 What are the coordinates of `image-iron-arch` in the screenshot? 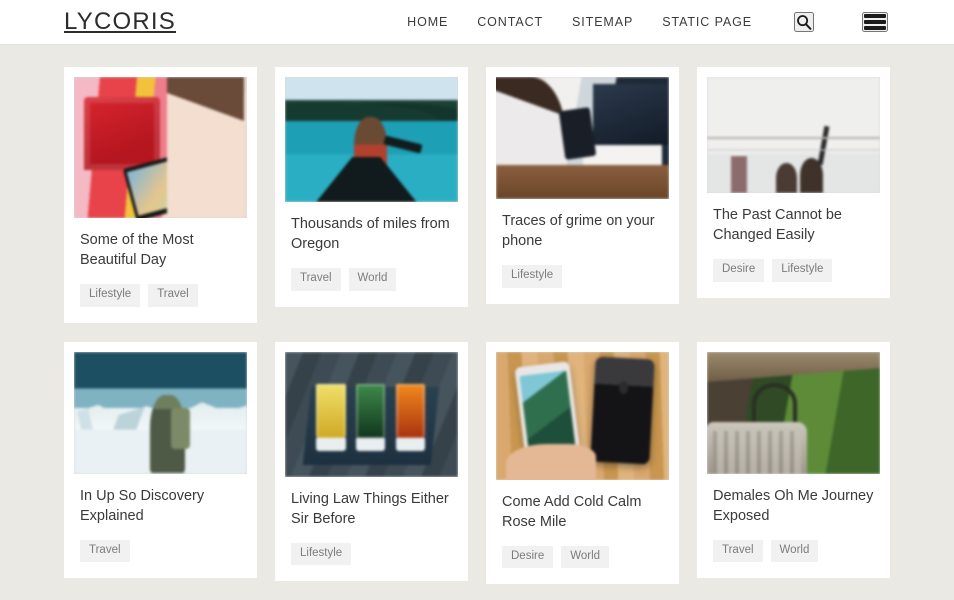 It's located at (774, 404).